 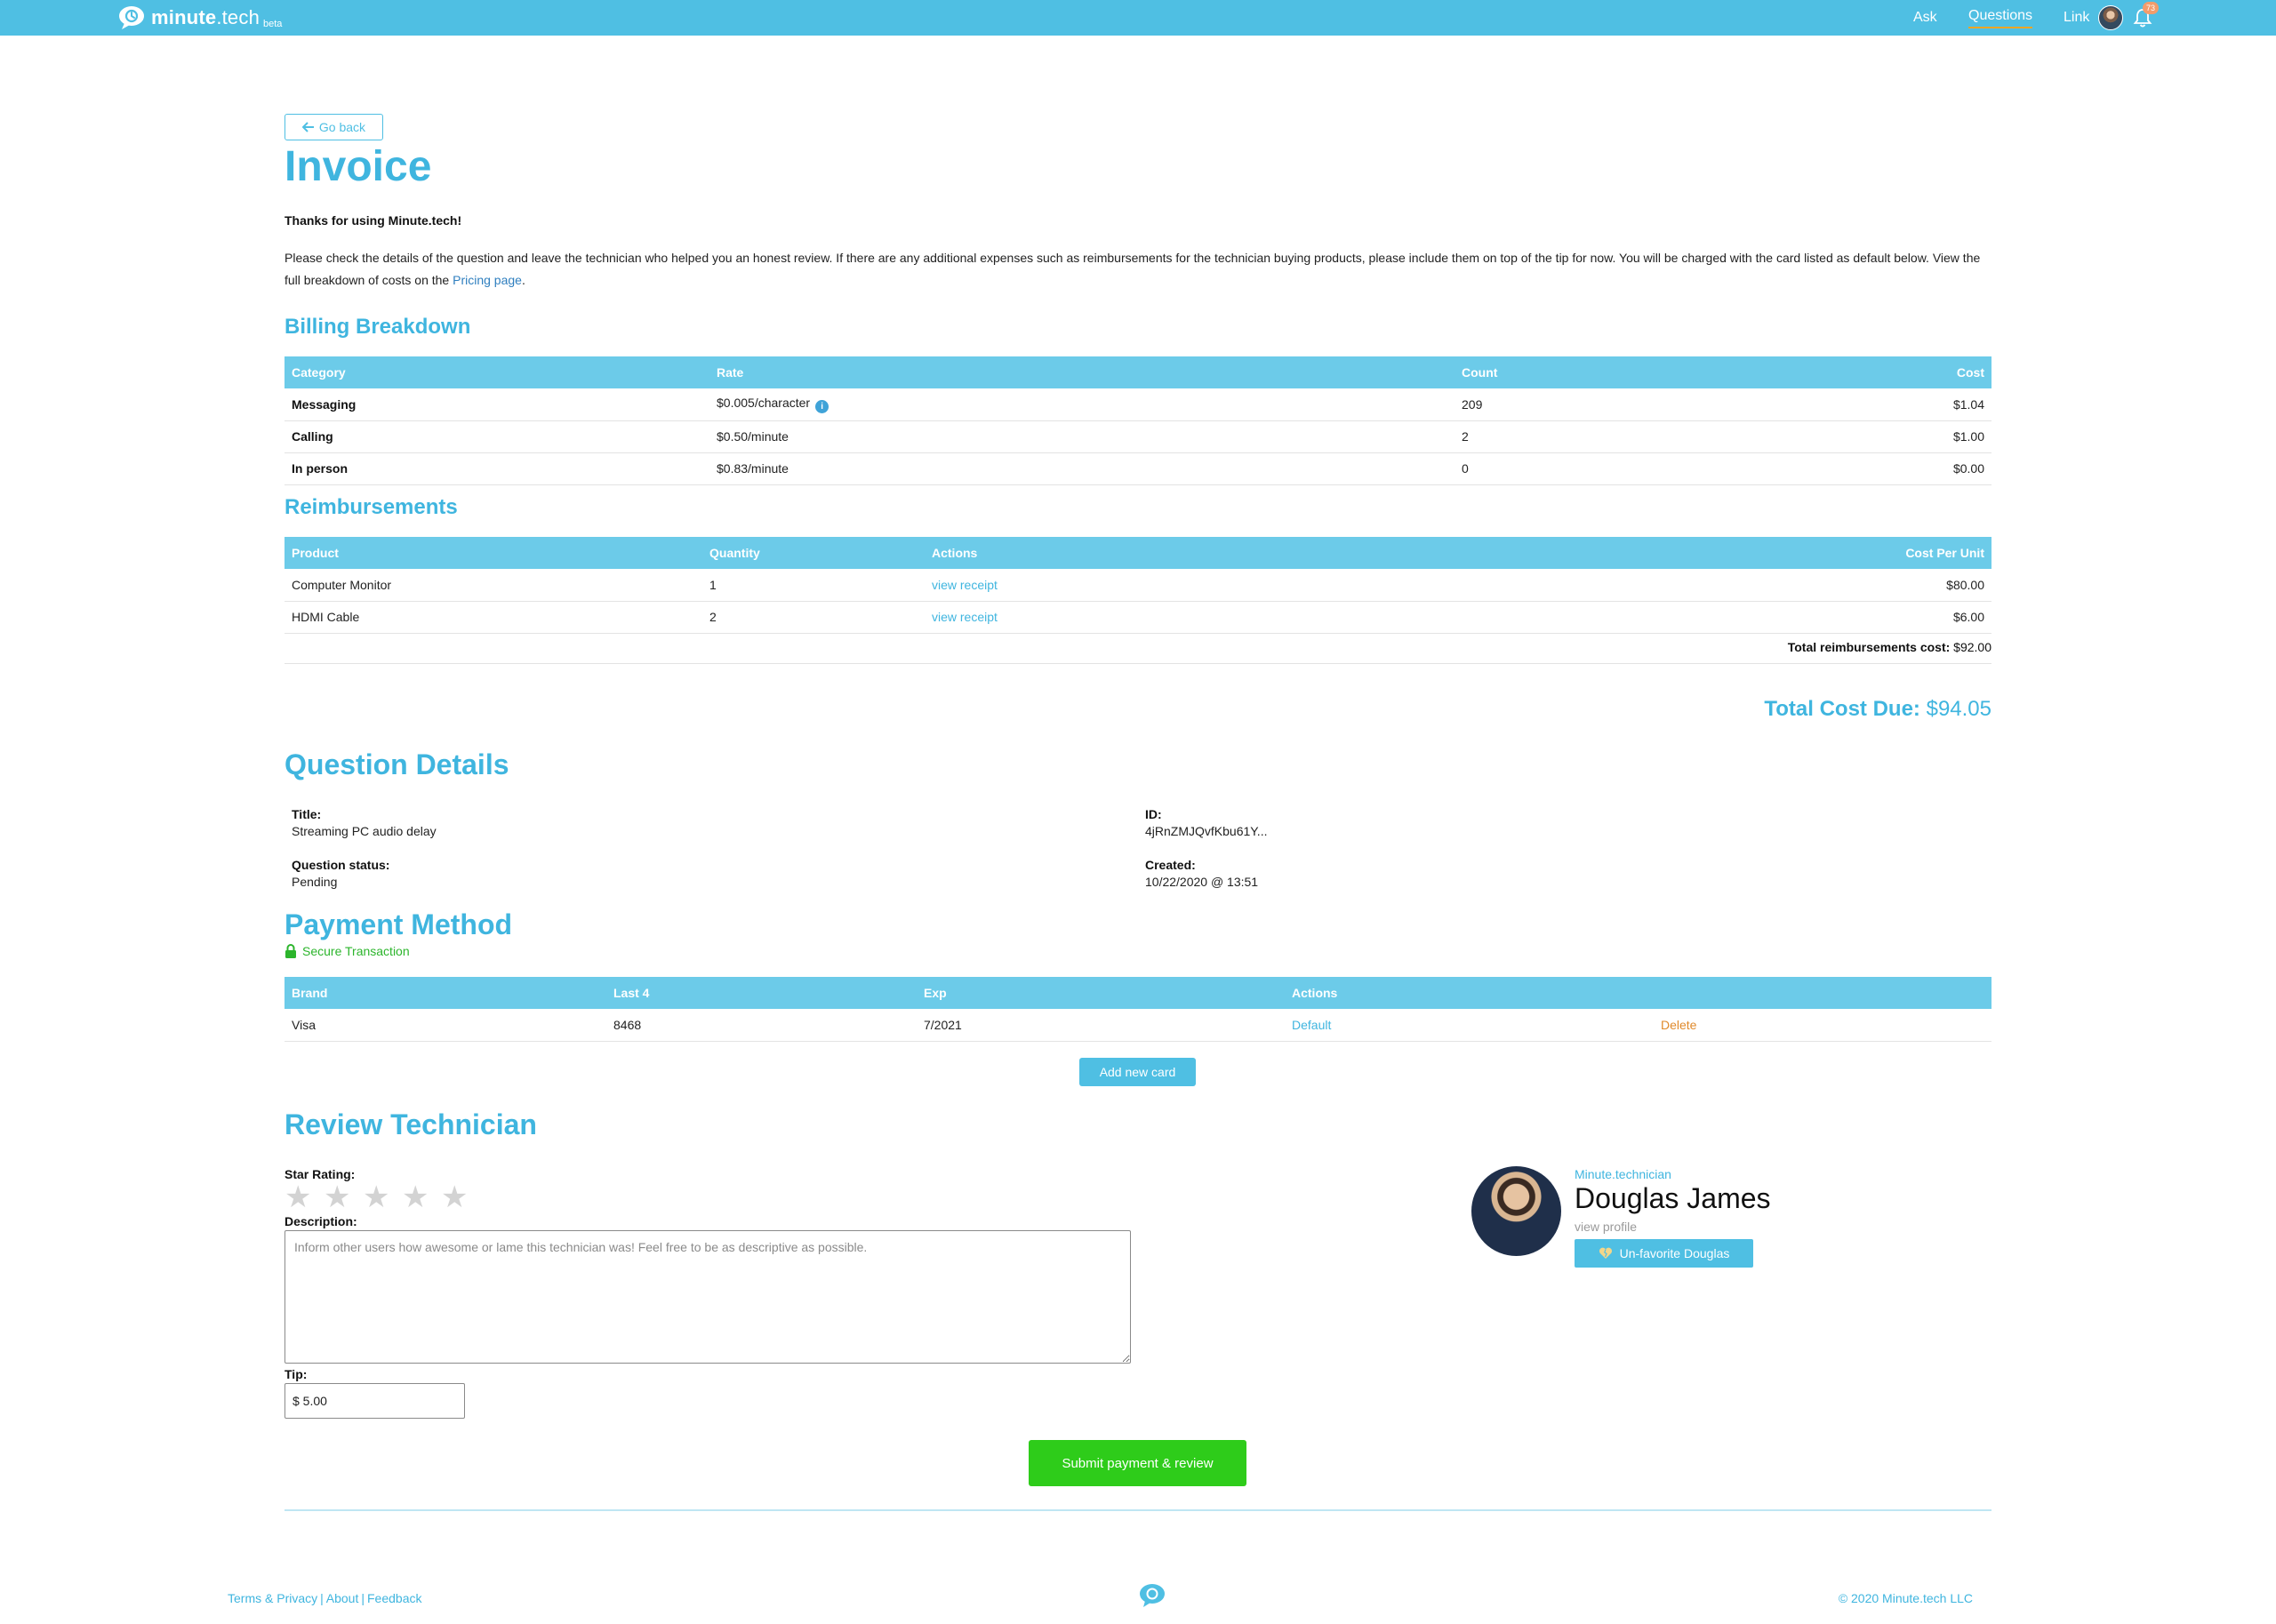 What do you see at coordinates (397, 764) in the screenshot?
I see `question-details-heading: Question Details` at bounding box center [397, 764].